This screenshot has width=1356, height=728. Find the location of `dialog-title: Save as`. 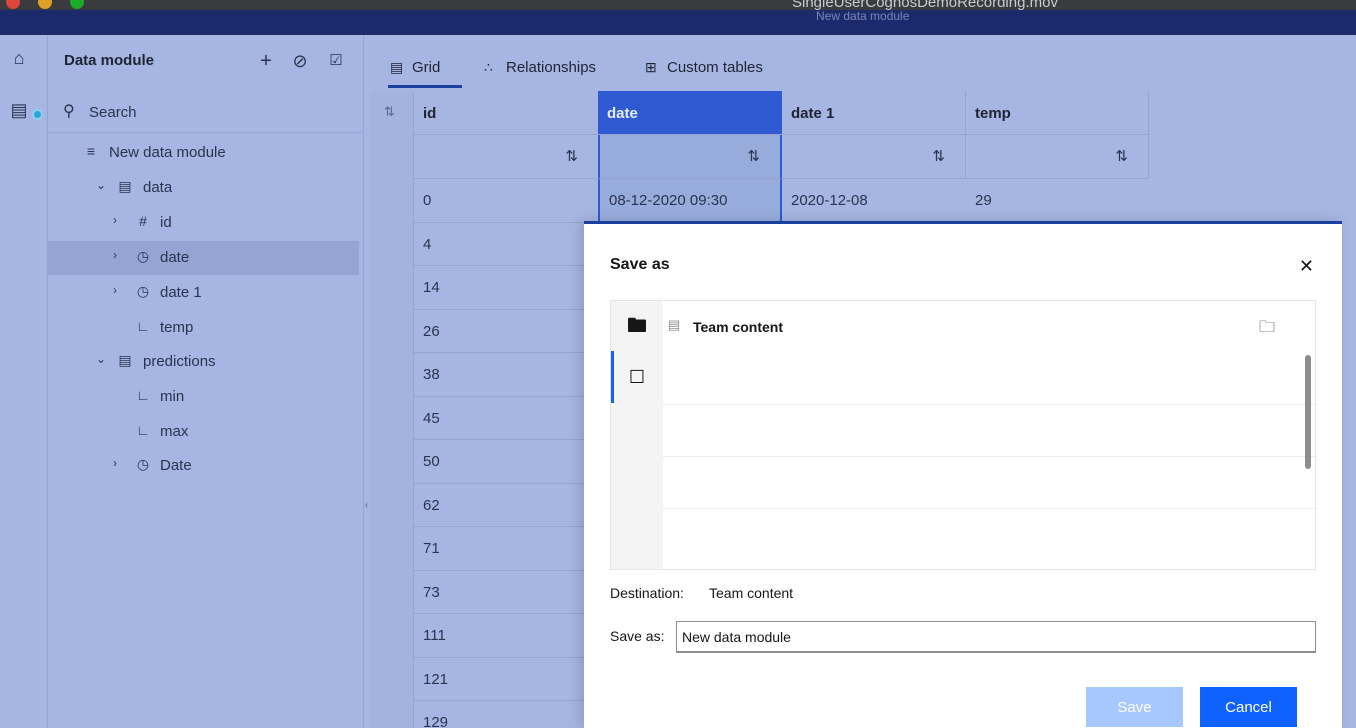

dialog-title: Save as is located at coordinates (640, 264).